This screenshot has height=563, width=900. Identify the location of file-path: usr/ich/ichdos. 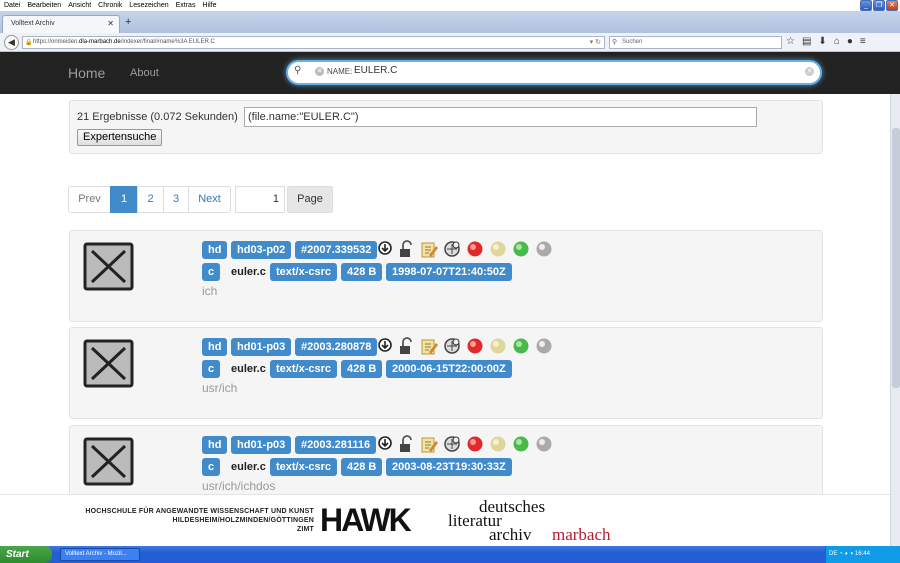
(239, 486).